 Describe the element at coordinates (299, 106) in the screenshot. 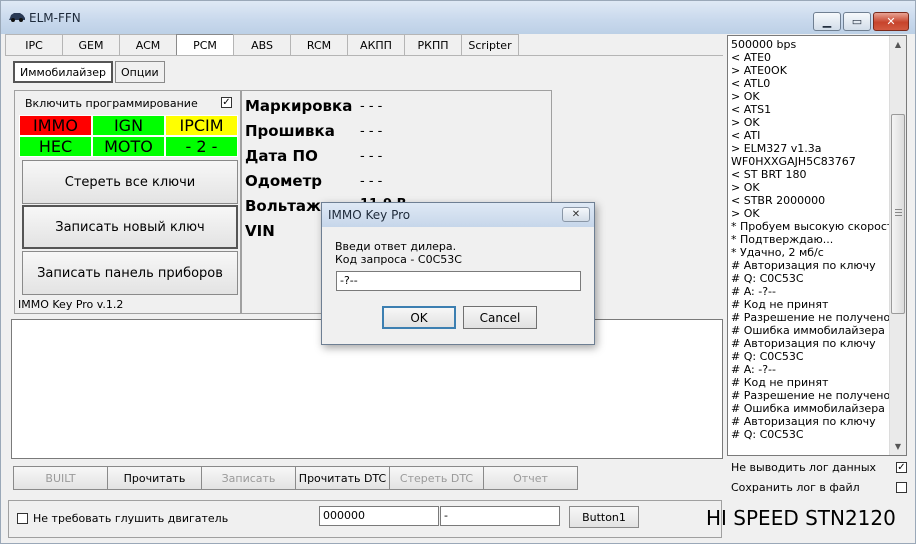

I see `info-label-marking: Маркировка` at that location.